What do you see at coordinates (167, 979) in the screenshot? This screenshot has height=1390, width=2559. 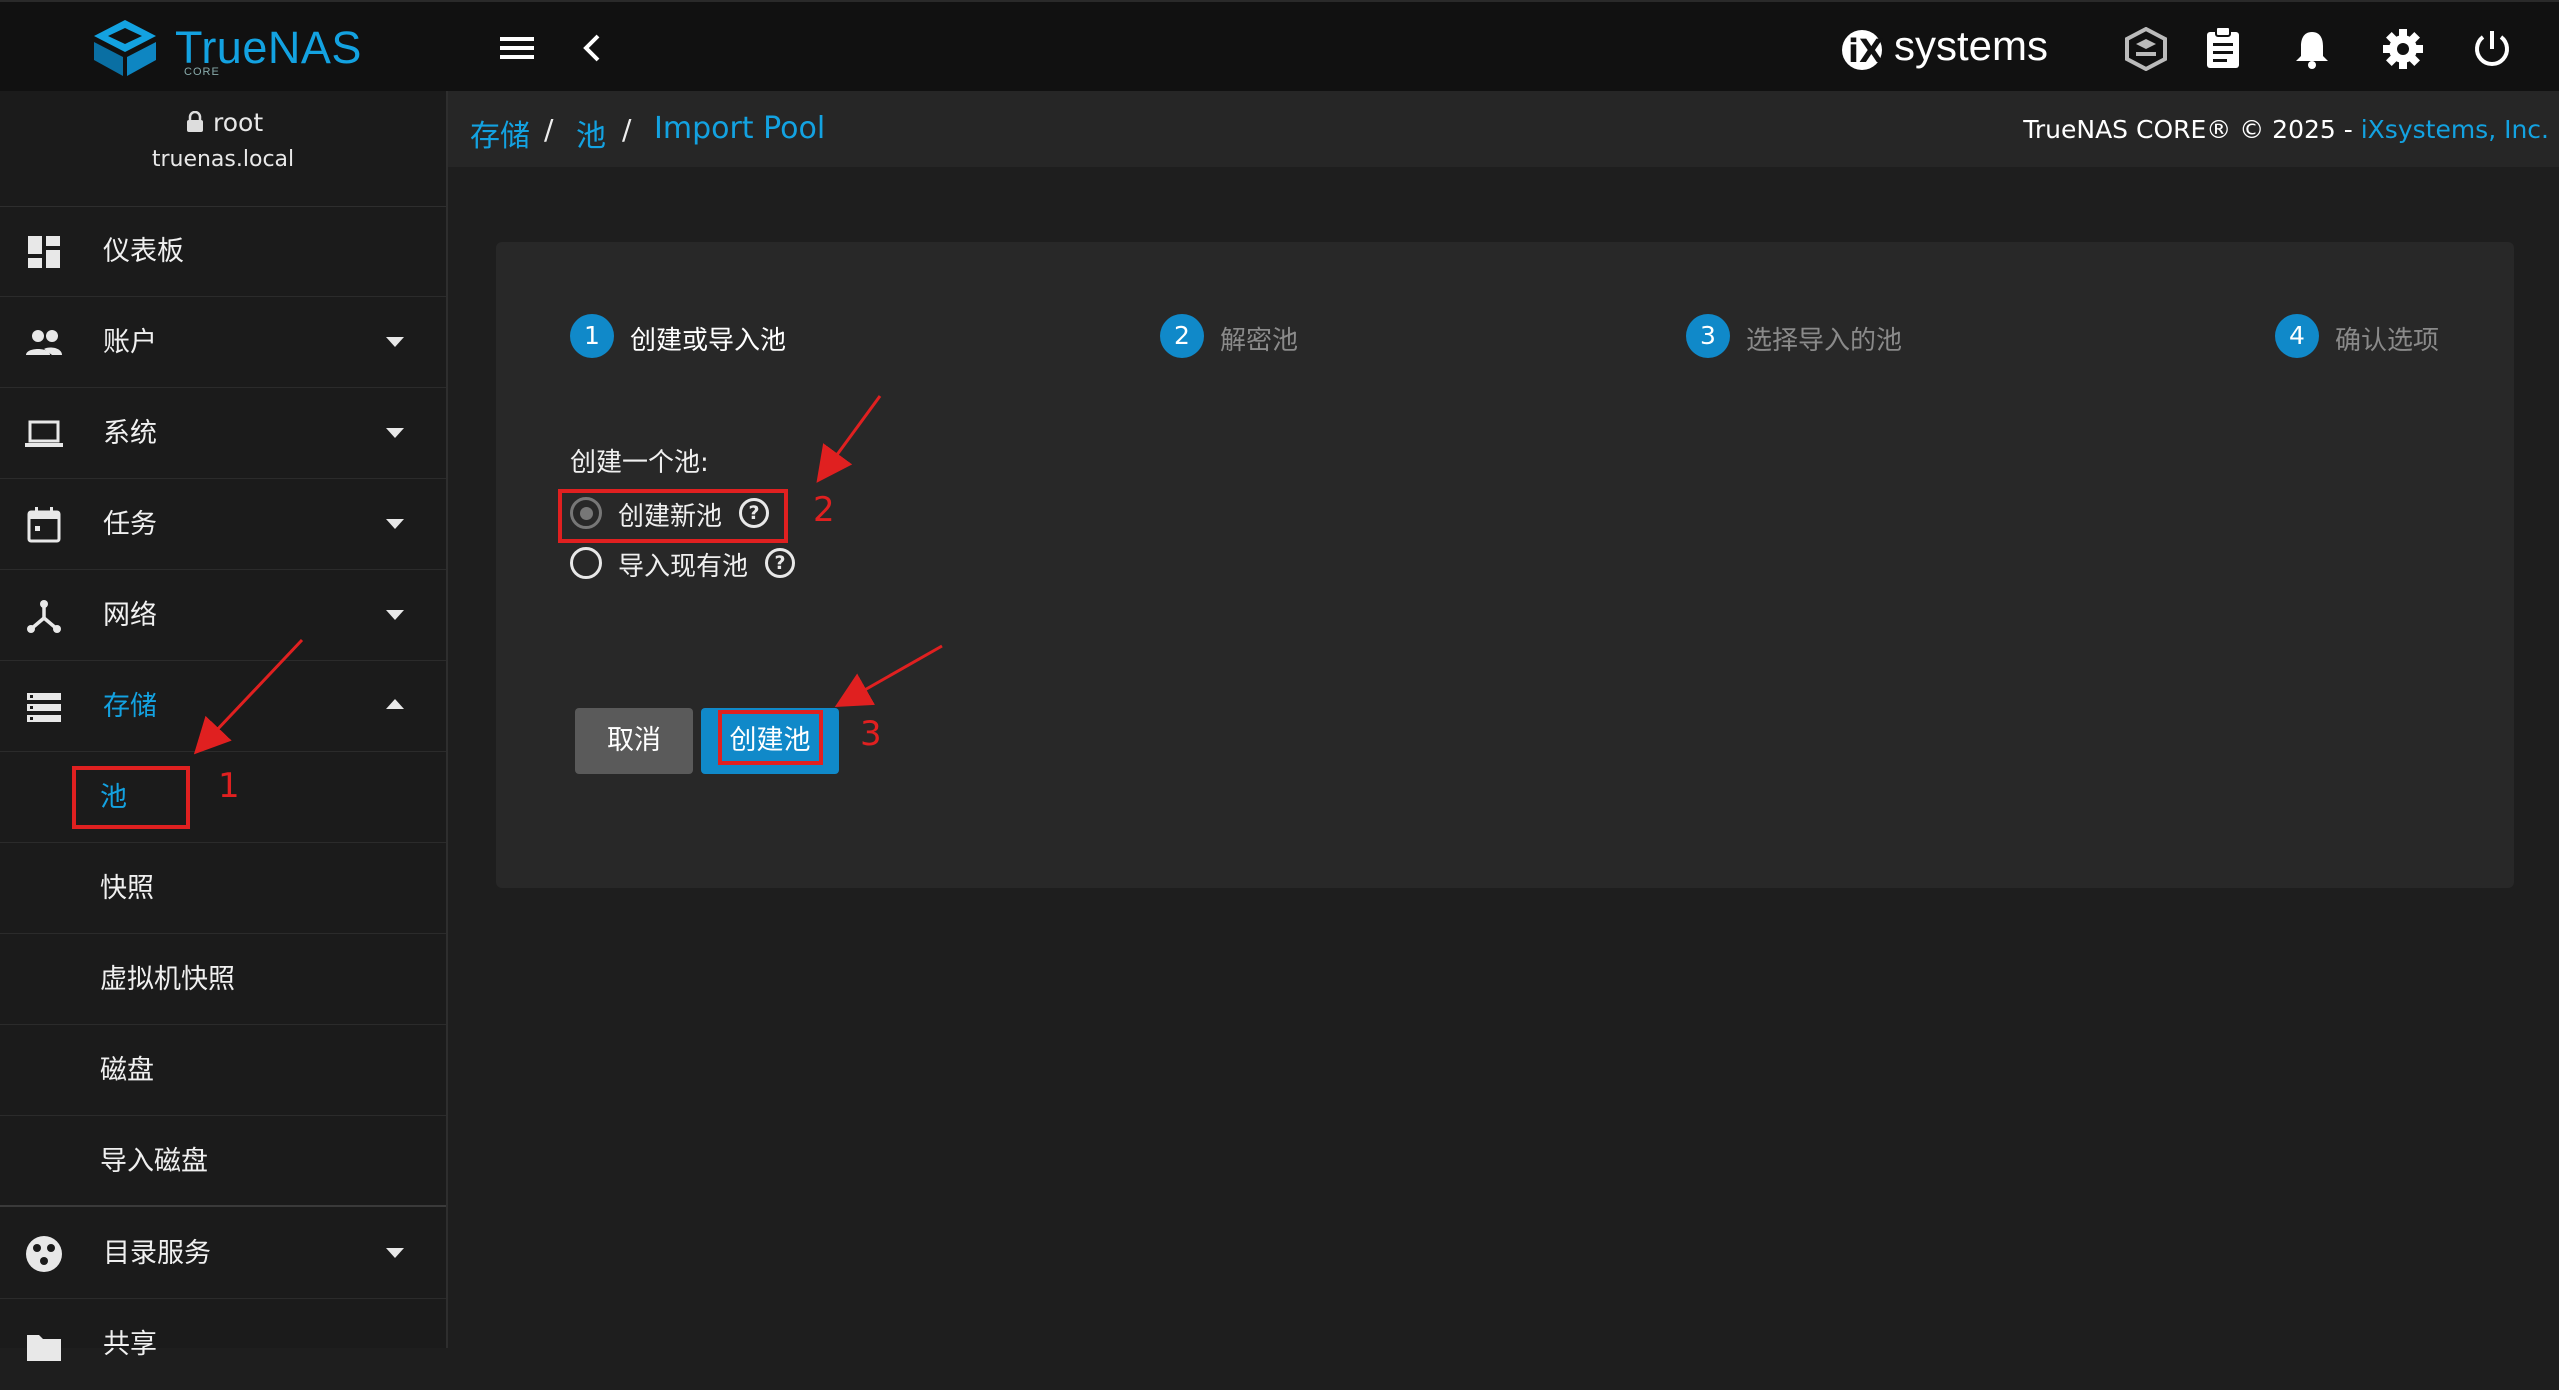 I see `sidebar-subitem-label: 虚拟机快照` at bounding box center [167, 979].